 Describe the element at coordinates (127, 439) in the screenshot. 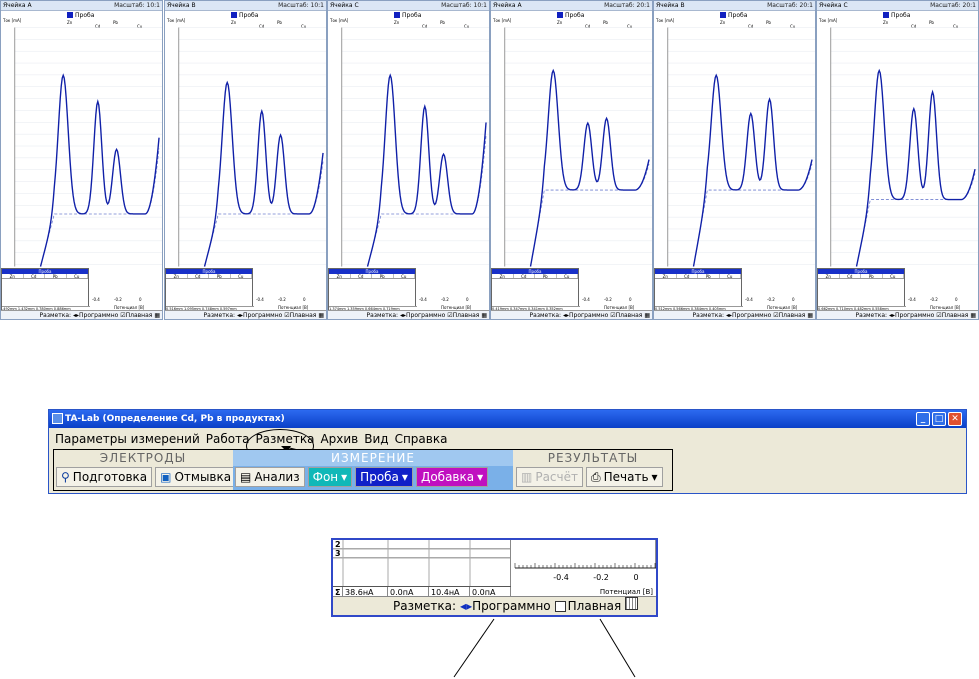

I see `menu-params: Параметры измерений` at that location.